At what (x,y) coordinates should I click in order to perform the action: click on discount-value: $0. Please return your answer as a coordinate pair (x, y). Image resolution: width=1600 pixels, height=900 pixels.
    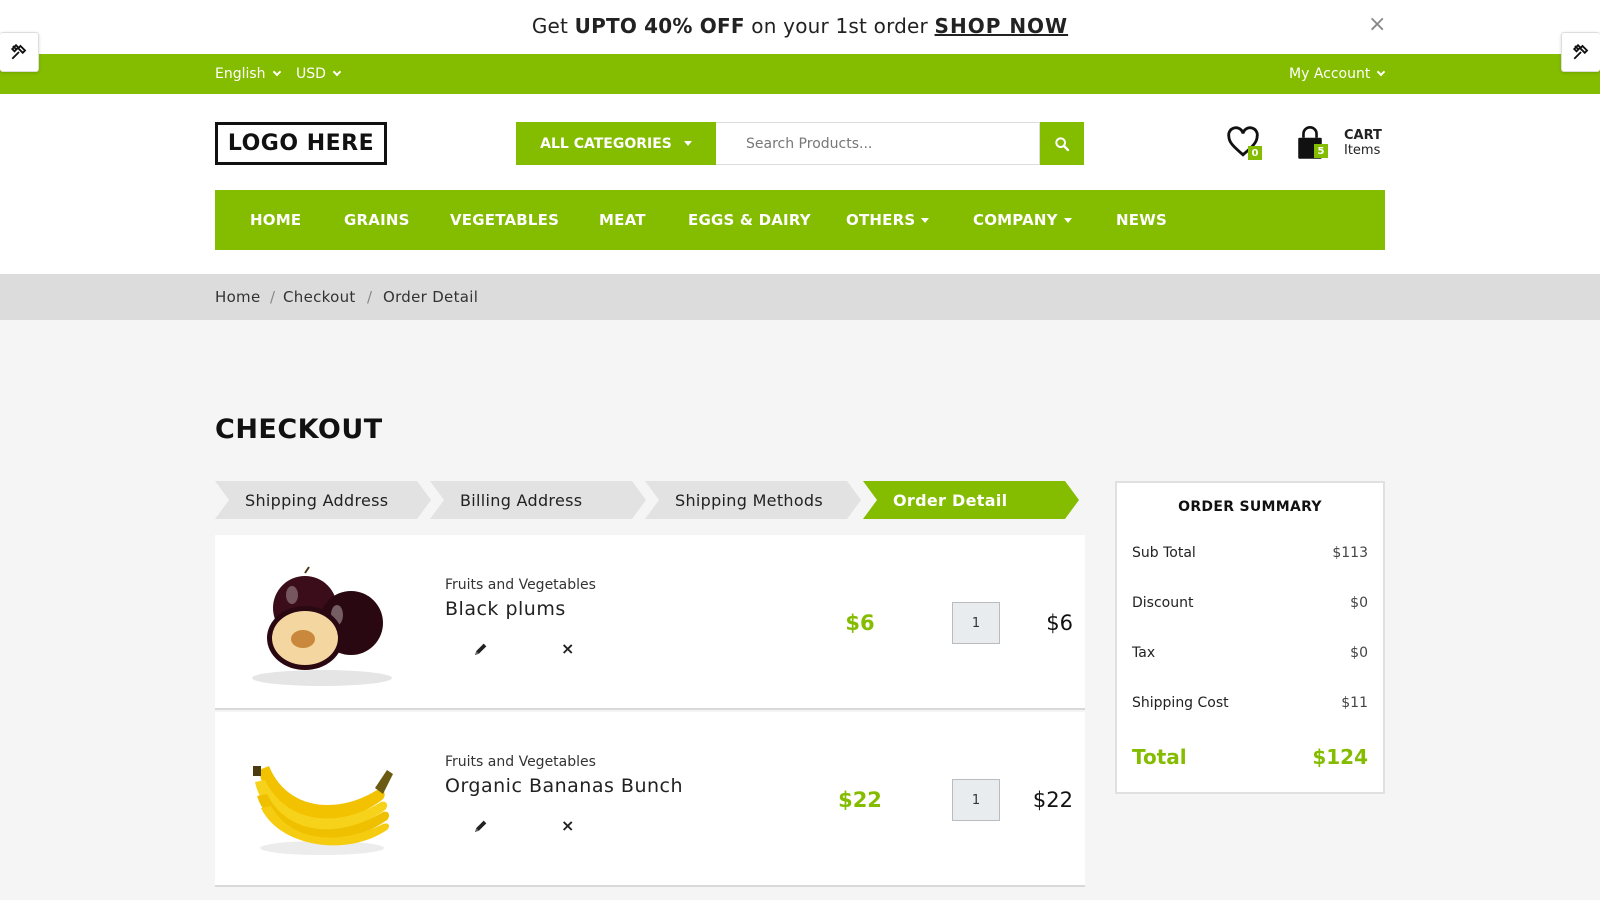
    Looking at the image, I should click on (1359, 603).